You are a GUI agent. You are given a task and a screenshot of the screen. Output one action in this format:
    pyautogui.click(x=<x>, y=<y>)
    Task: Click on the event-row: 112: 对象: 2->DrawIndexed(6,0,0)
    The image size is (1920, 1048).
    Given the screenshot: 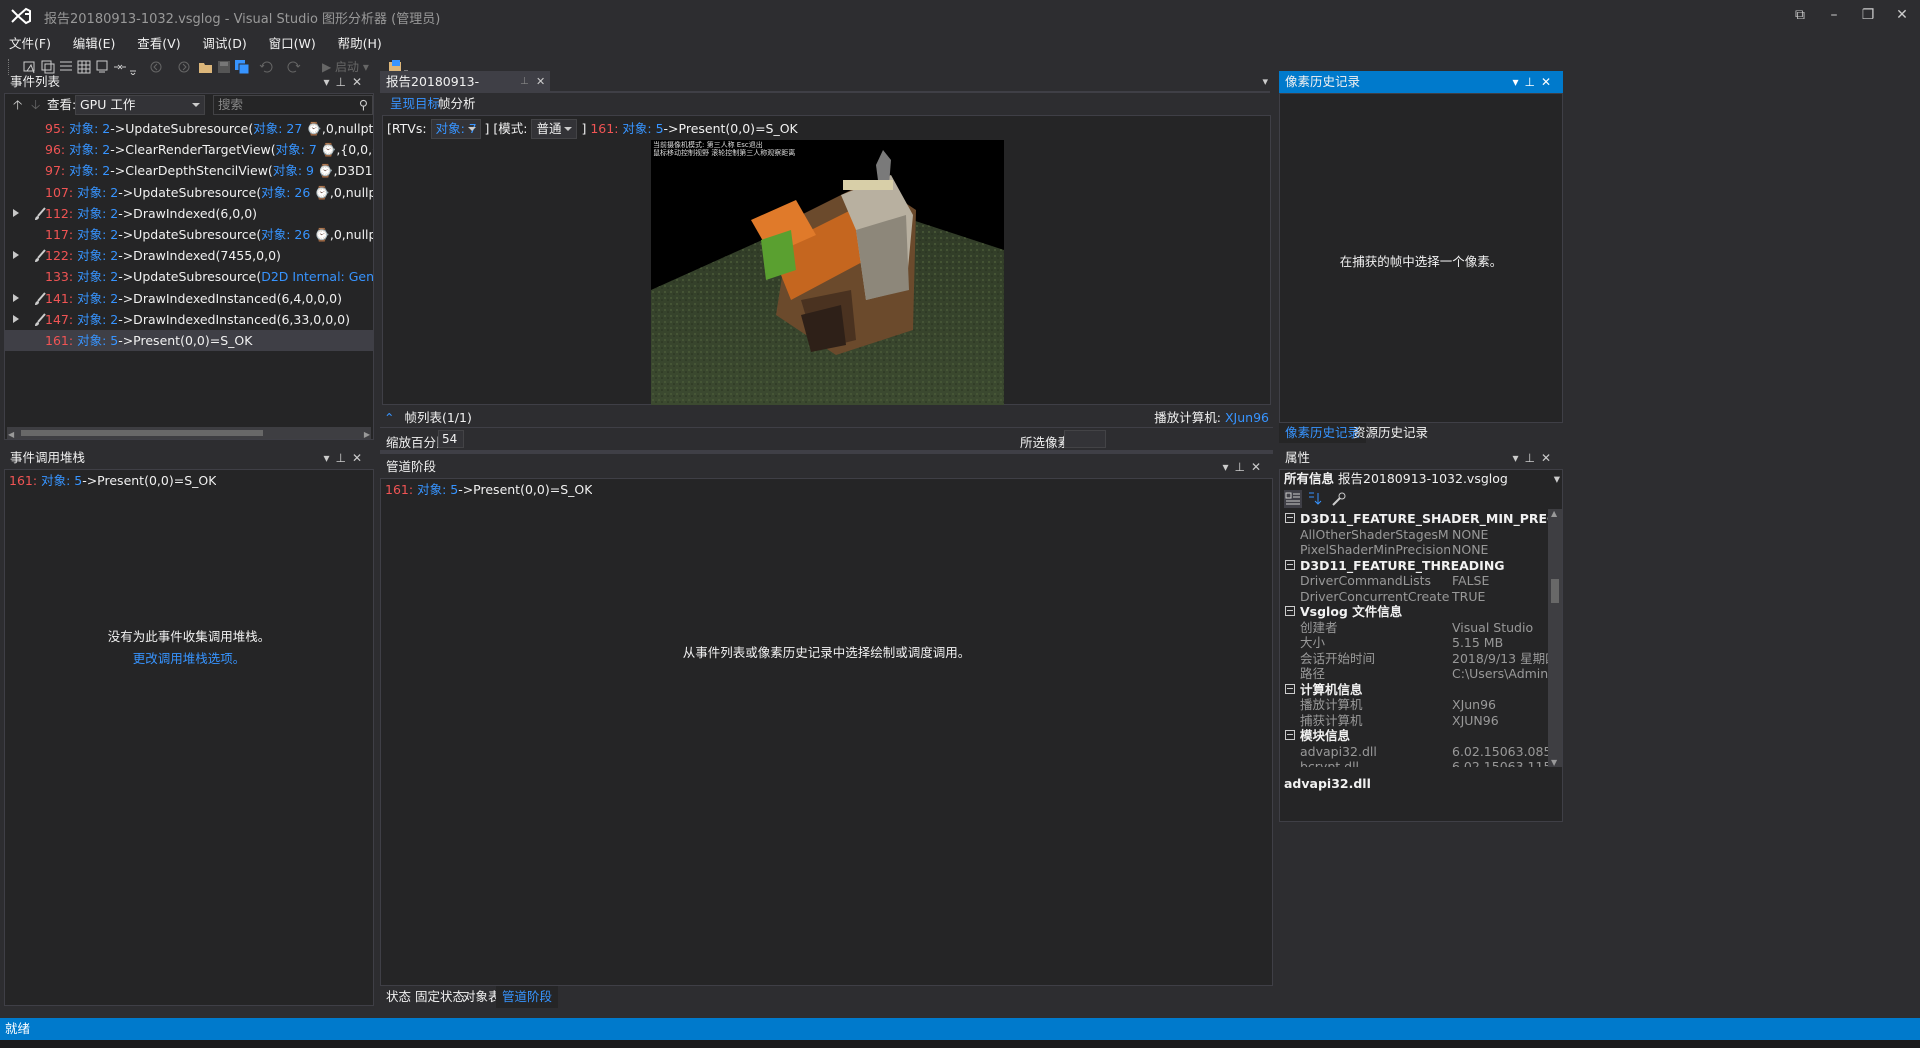 What is the action you would take?
    pyautogui.click(x=189, y=213)
    